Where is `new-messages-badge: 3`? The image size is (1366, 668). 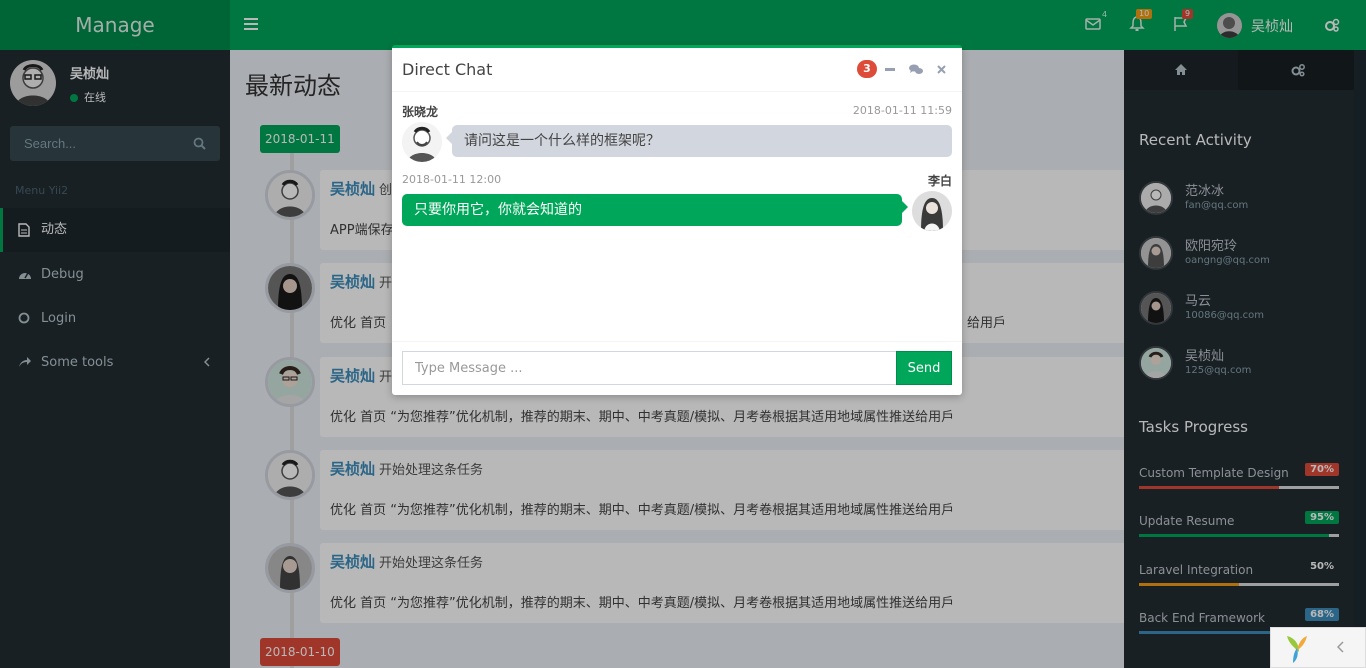
new-messages-badge: 3 is located at coordinates (867, 69).